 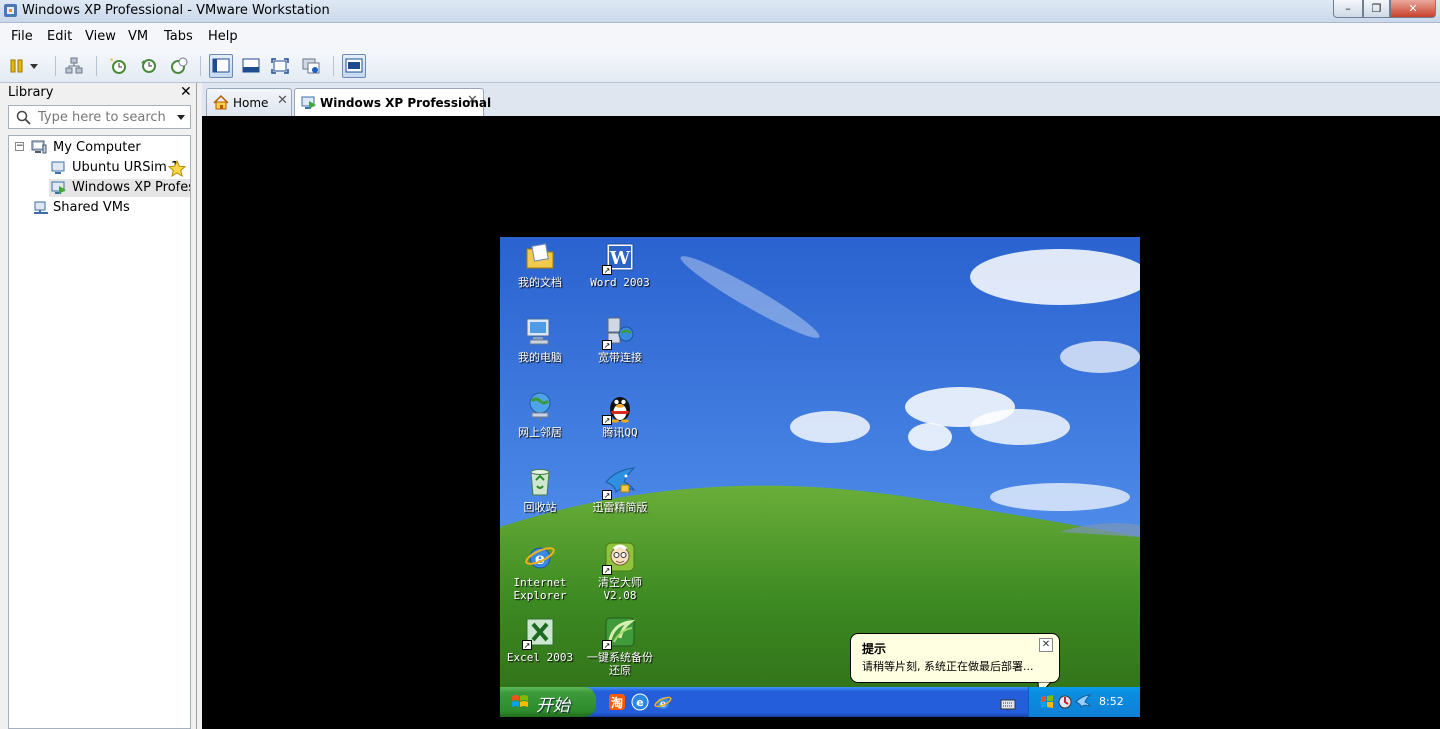 I want to click on vm-icon, so click(x=58, y=167).